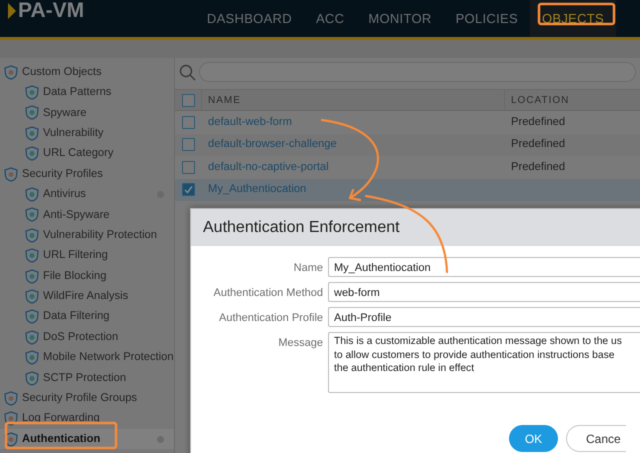 The width and height of the screenshot is (640, 453). Describe the element at coordinates (87, 92) in the screenshot. I see `sidebar-item: Data Patterns` at that location.